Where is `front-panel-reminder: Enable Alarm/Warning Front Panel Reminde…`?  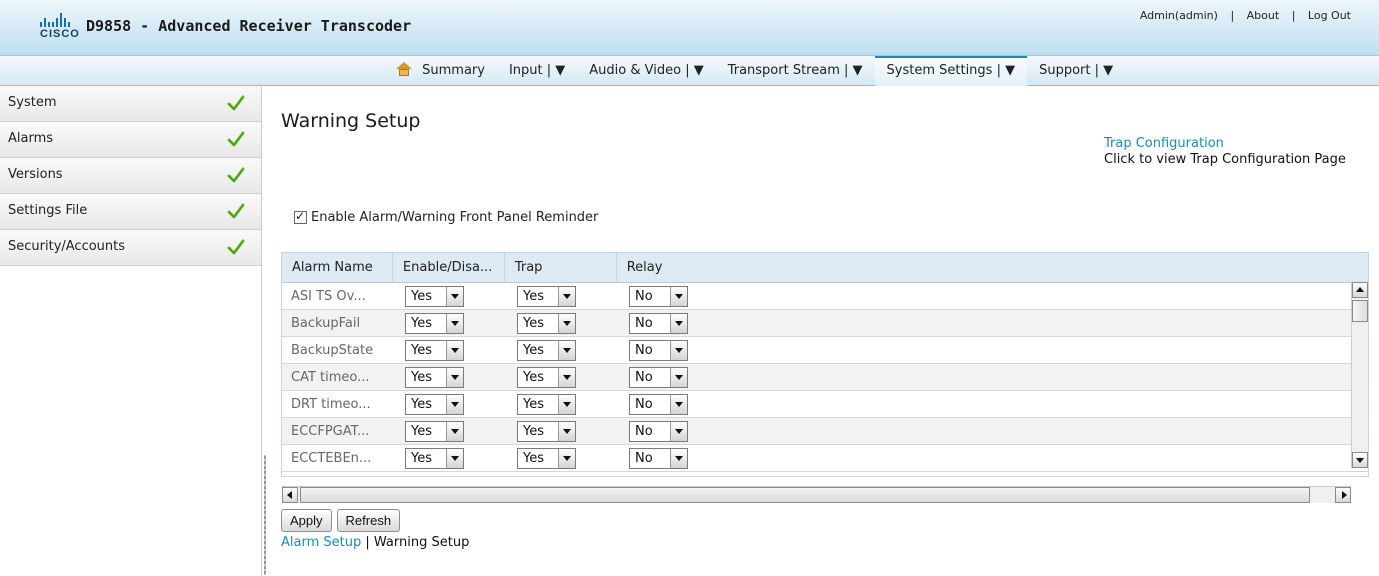
front-panel-reminder: Enable Alarm/Warning Front Panel Reminde… is located at coordinates (446, 217).